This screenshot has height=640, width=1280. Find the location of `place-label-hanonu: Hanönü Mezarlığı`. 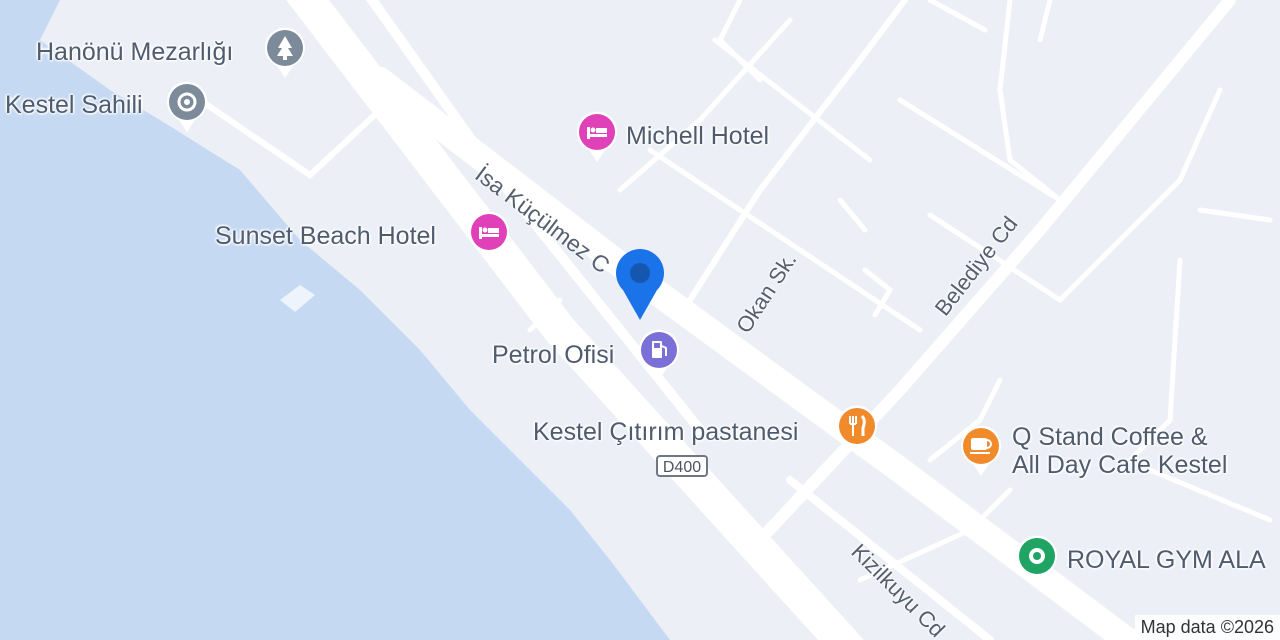

place-label-hanonu: Hanönü Mezarlığı is located at coordinates (134, 52).